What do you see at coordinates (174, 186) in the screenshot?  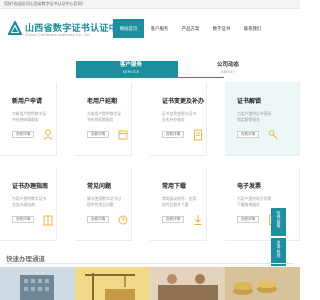 I see `service-card-title: 常用下载` at bounding box center [174, 186].